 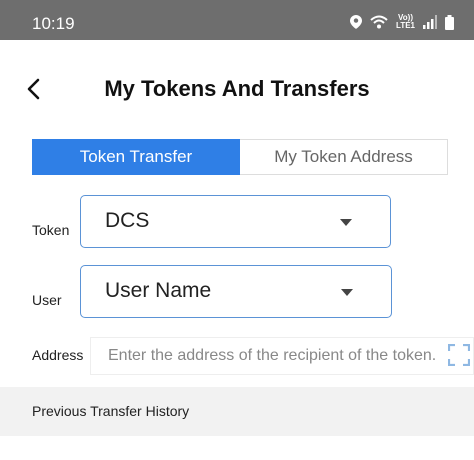 I want to click on token-select: DCS, so click(x=235, y=221).